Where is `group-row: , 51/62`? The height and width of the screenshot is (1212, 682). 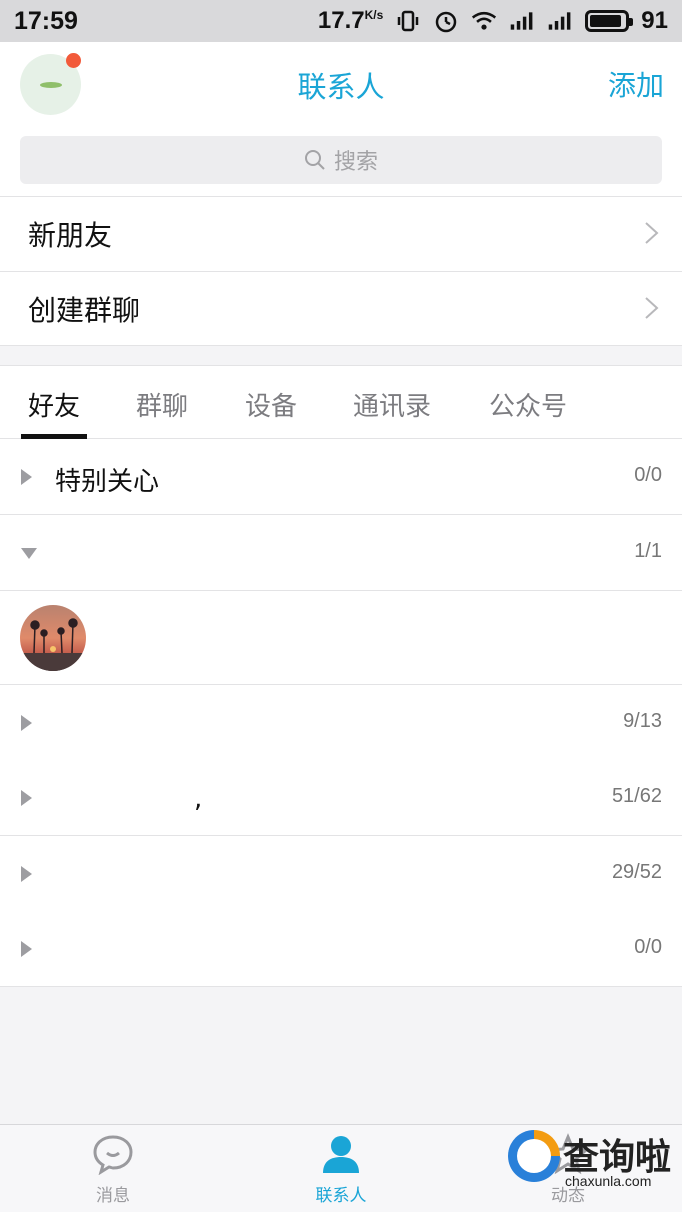 group-row: , 51/62 is located at coordinates (341, 798).